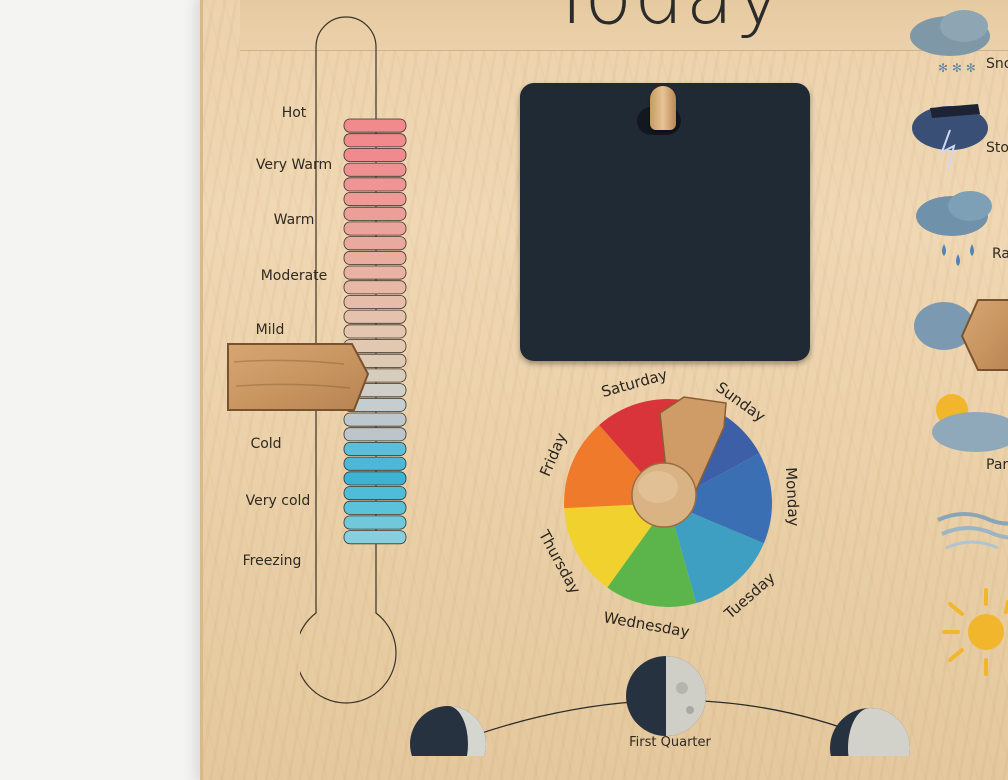 This screenshot has height=780, width=1008. What do you see at coordinates (663, 108) in the screenshot?
I see `wooden-peg` at bounding box center [663, 108].